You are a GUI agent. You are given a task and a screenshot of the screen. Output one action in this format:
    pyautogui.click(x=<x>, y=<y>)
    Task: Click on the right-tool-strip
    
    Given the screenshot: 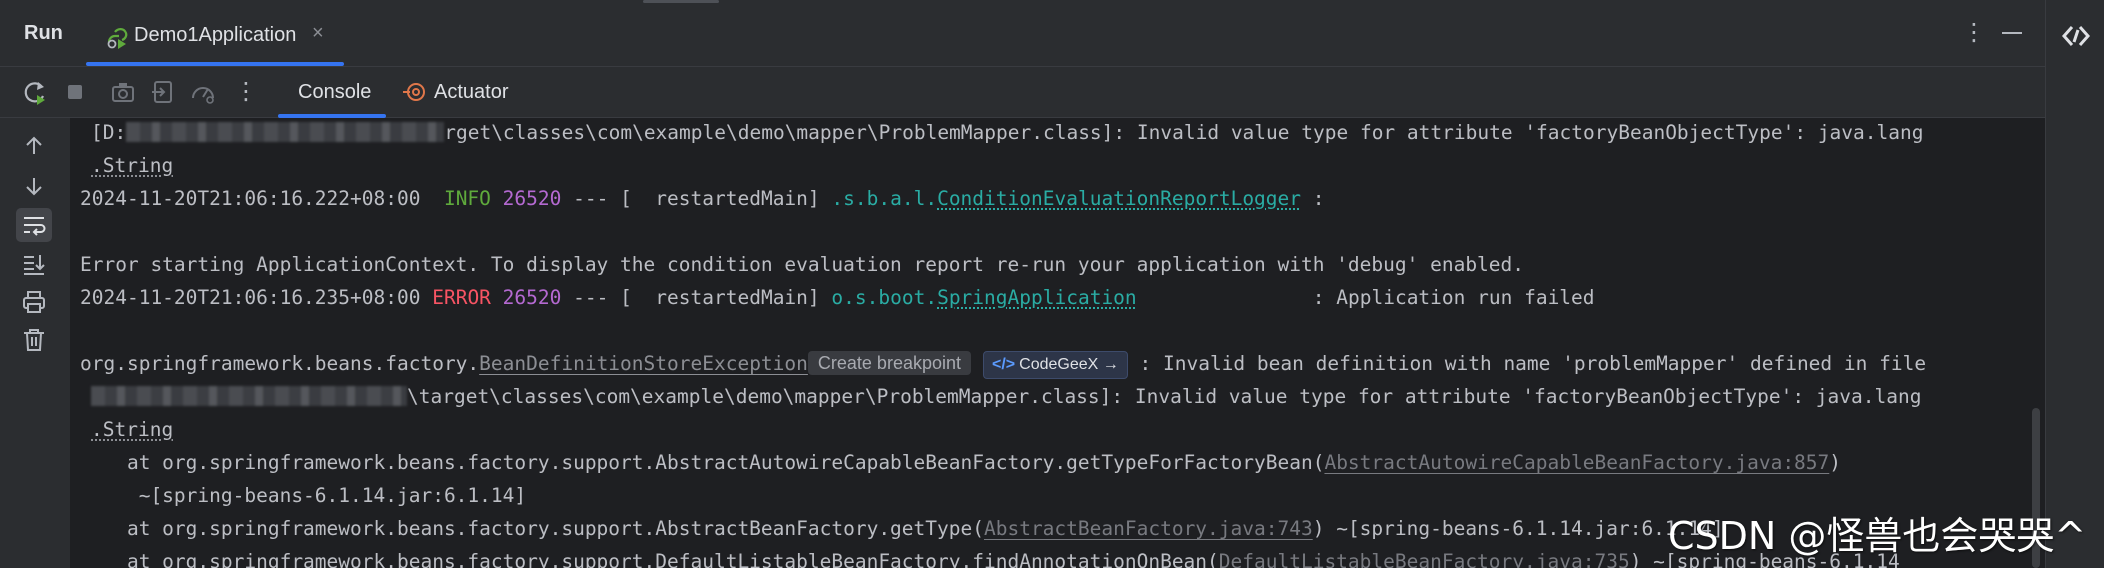 What is the action you would take?
    pyautogui.click(x=2074, y=284)
    